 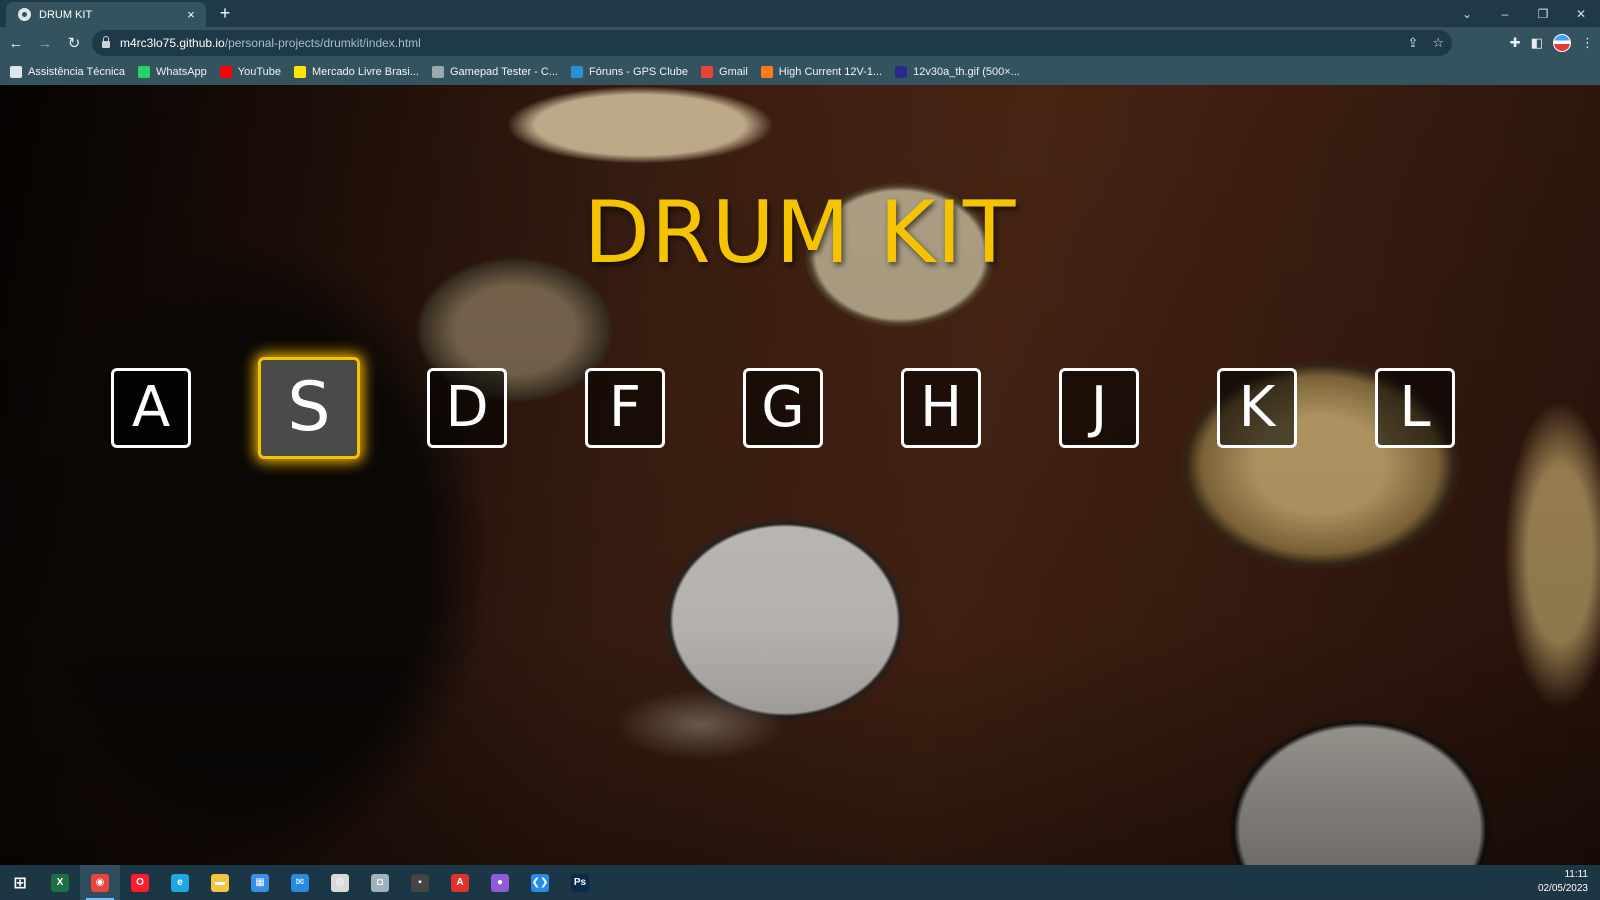 I want to click on excel-icon: X, so click(x=60, y=882).